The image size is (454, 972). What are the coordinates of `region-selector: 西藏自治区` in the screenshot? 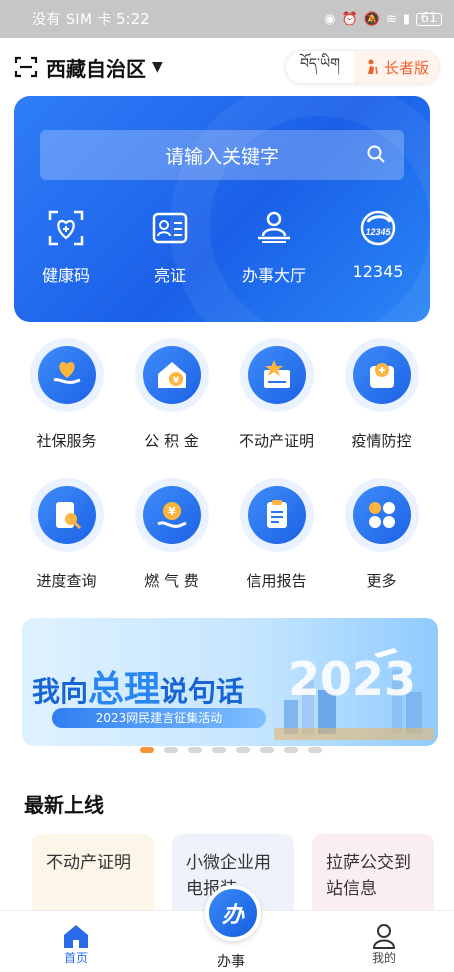 It's located at (96, 67).